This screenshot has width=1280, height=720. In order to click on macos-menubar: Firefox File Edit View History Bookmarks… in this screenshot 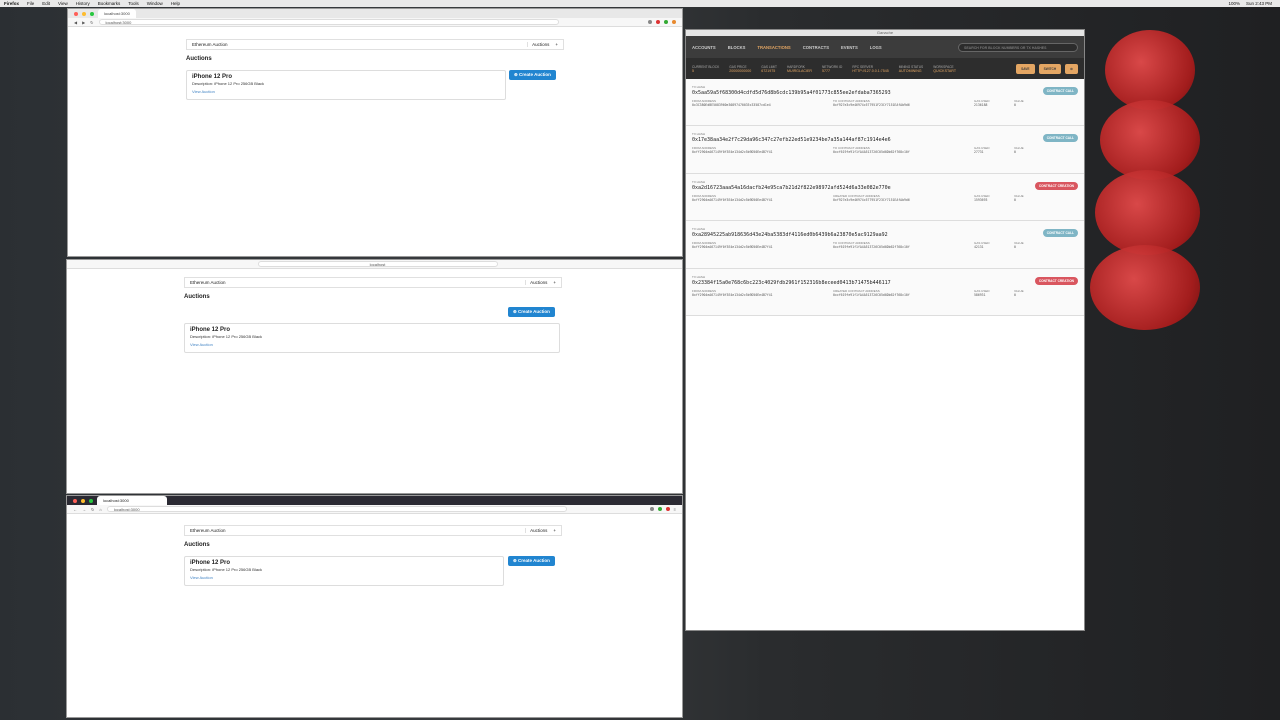, I will do `click(640, 3)`.